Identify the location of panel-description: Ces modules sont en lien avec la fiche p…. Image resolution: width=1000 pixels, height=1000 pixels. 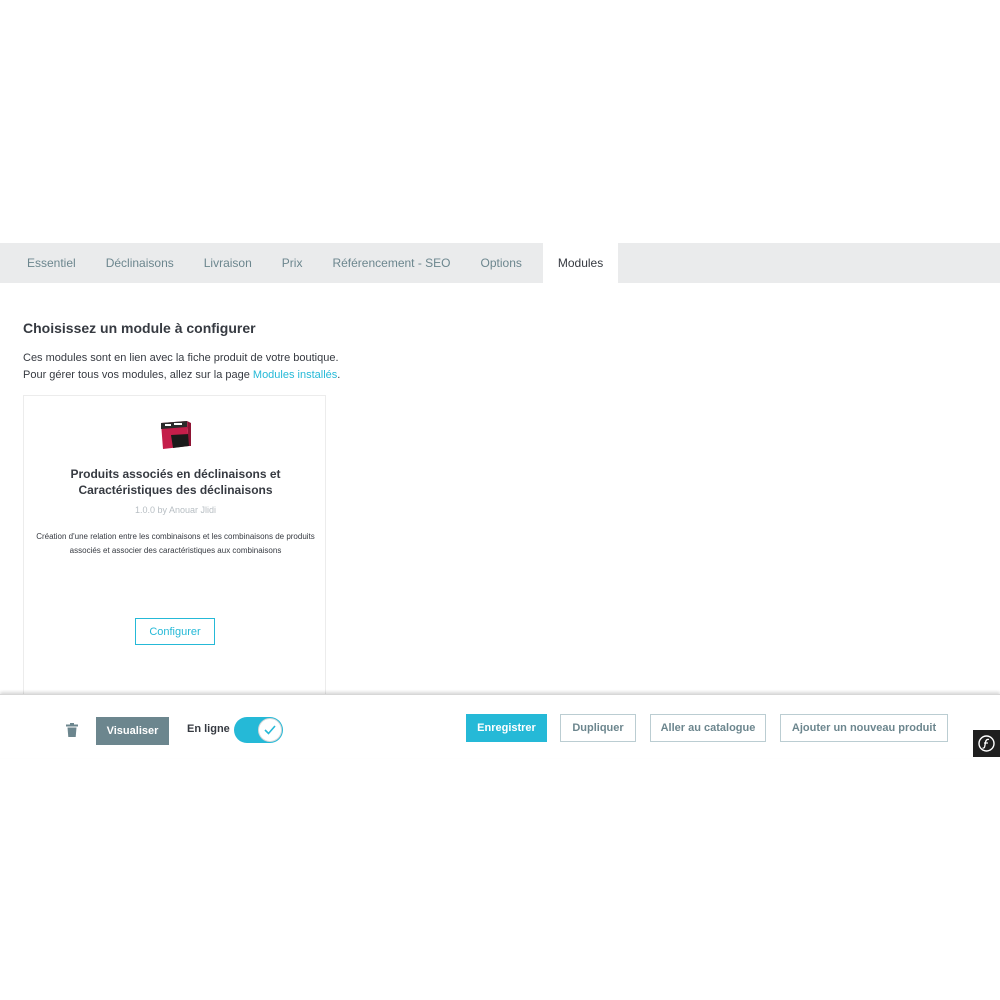
(181, 367).